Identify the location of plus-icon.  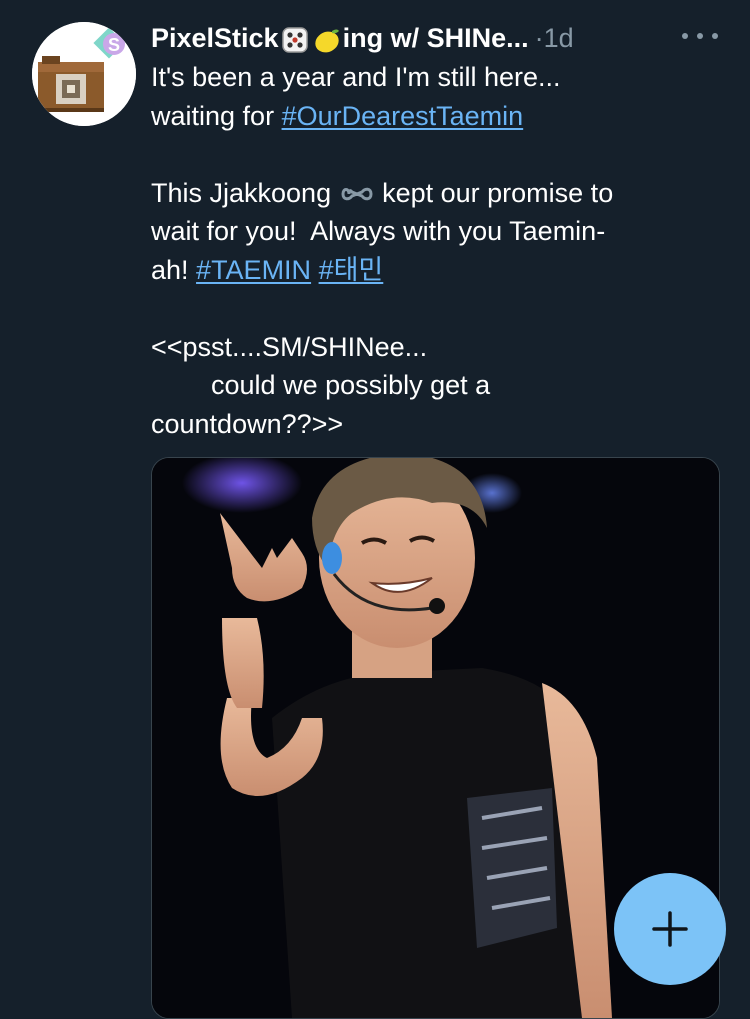
(670, 929).